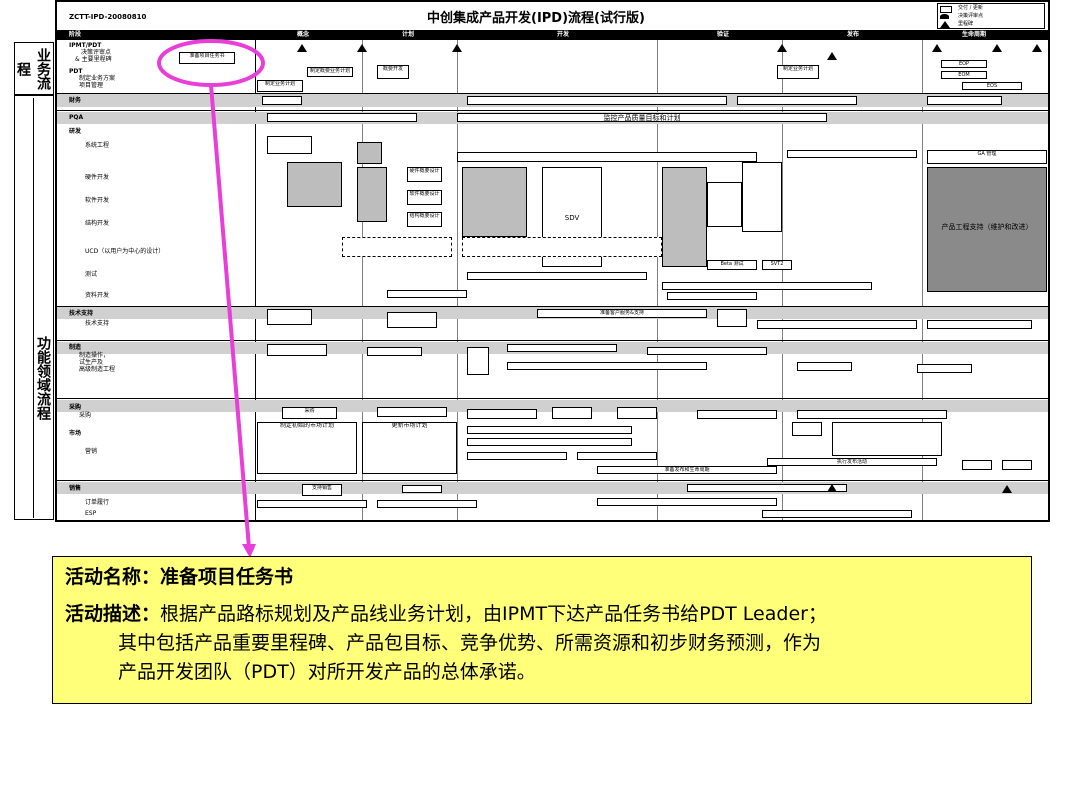 Image resolution: width=1080 pixels, height=810 pixels. What do you see at coordinates (227, 577) in the screenshot?
I see `activity-name-value: 准备项目任务书` at bounding box center [227, 577].